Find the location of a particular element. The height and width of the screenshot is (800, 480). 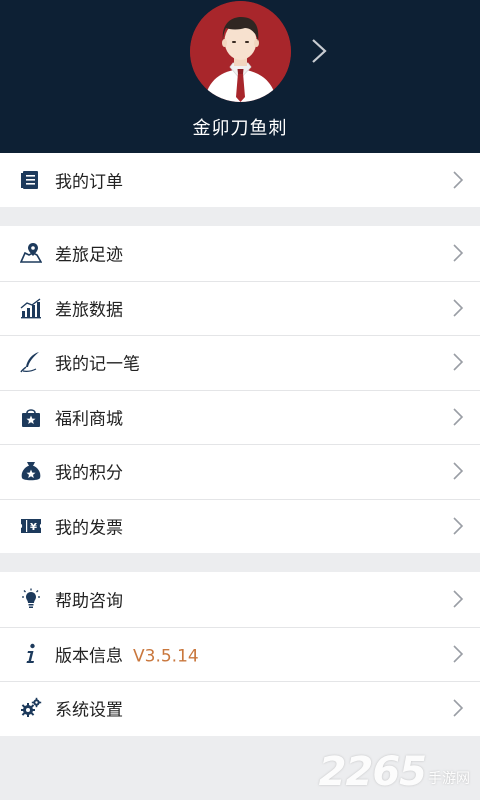

menu-item-help: 帮助咨询 is located at coordinates (240, 599).